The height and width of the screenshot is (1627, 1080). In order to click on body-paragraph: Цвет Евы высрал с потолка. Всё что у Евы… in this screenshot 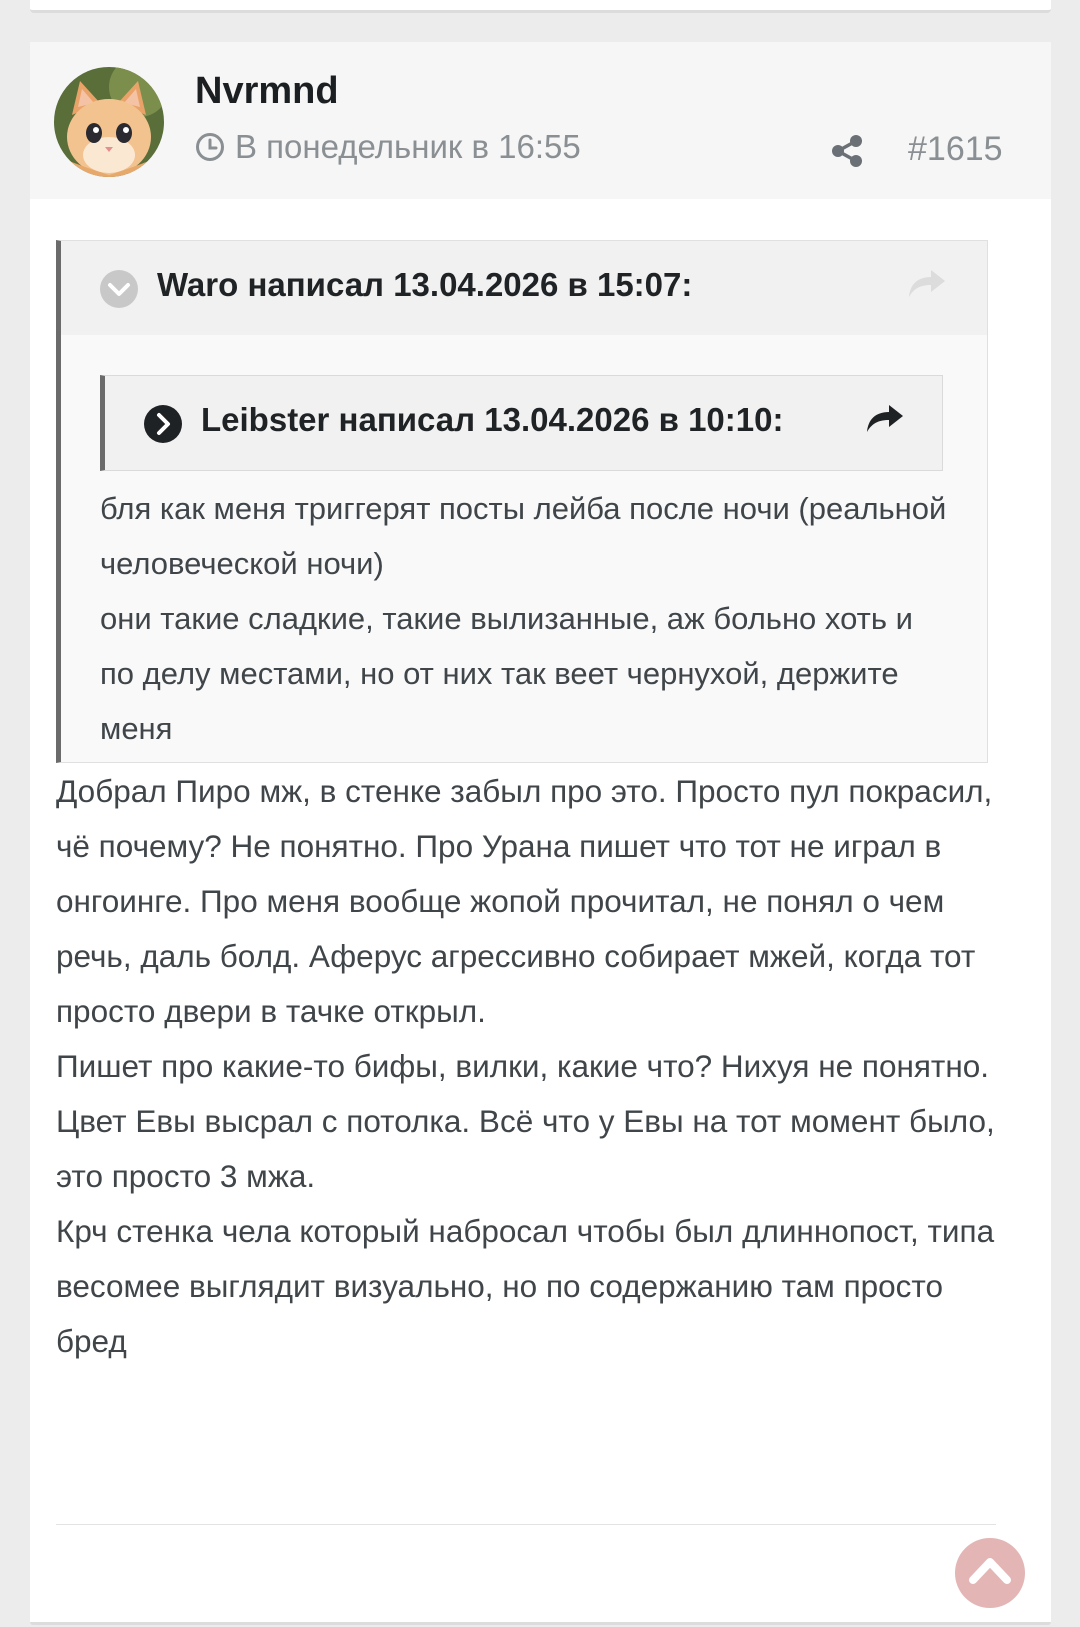, I will do `click(525, 1148)`.